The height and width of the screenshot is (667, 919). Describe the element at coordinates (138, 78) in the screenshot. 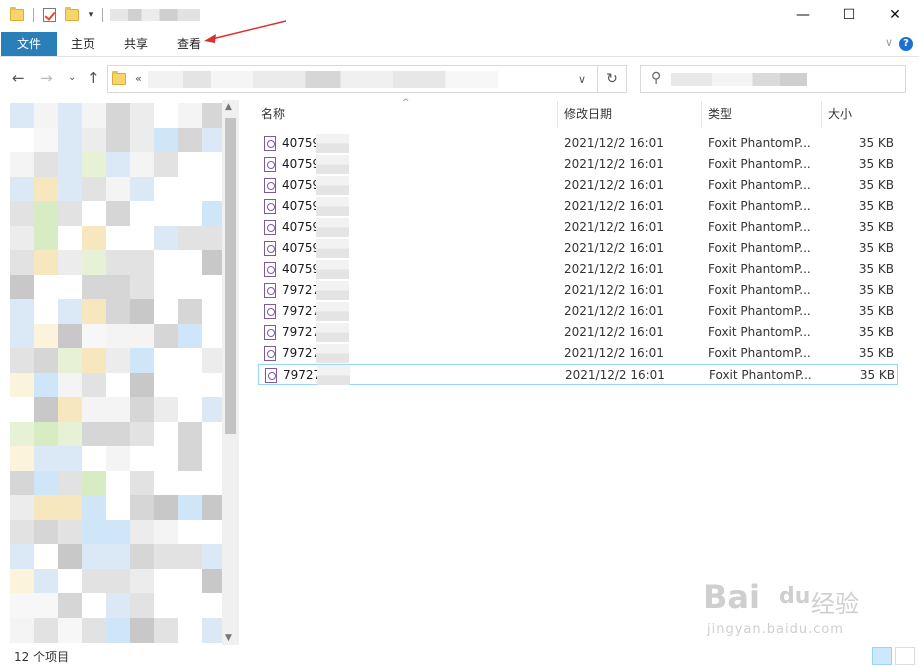

I see `breadcrumb-overflow: «` at that location.